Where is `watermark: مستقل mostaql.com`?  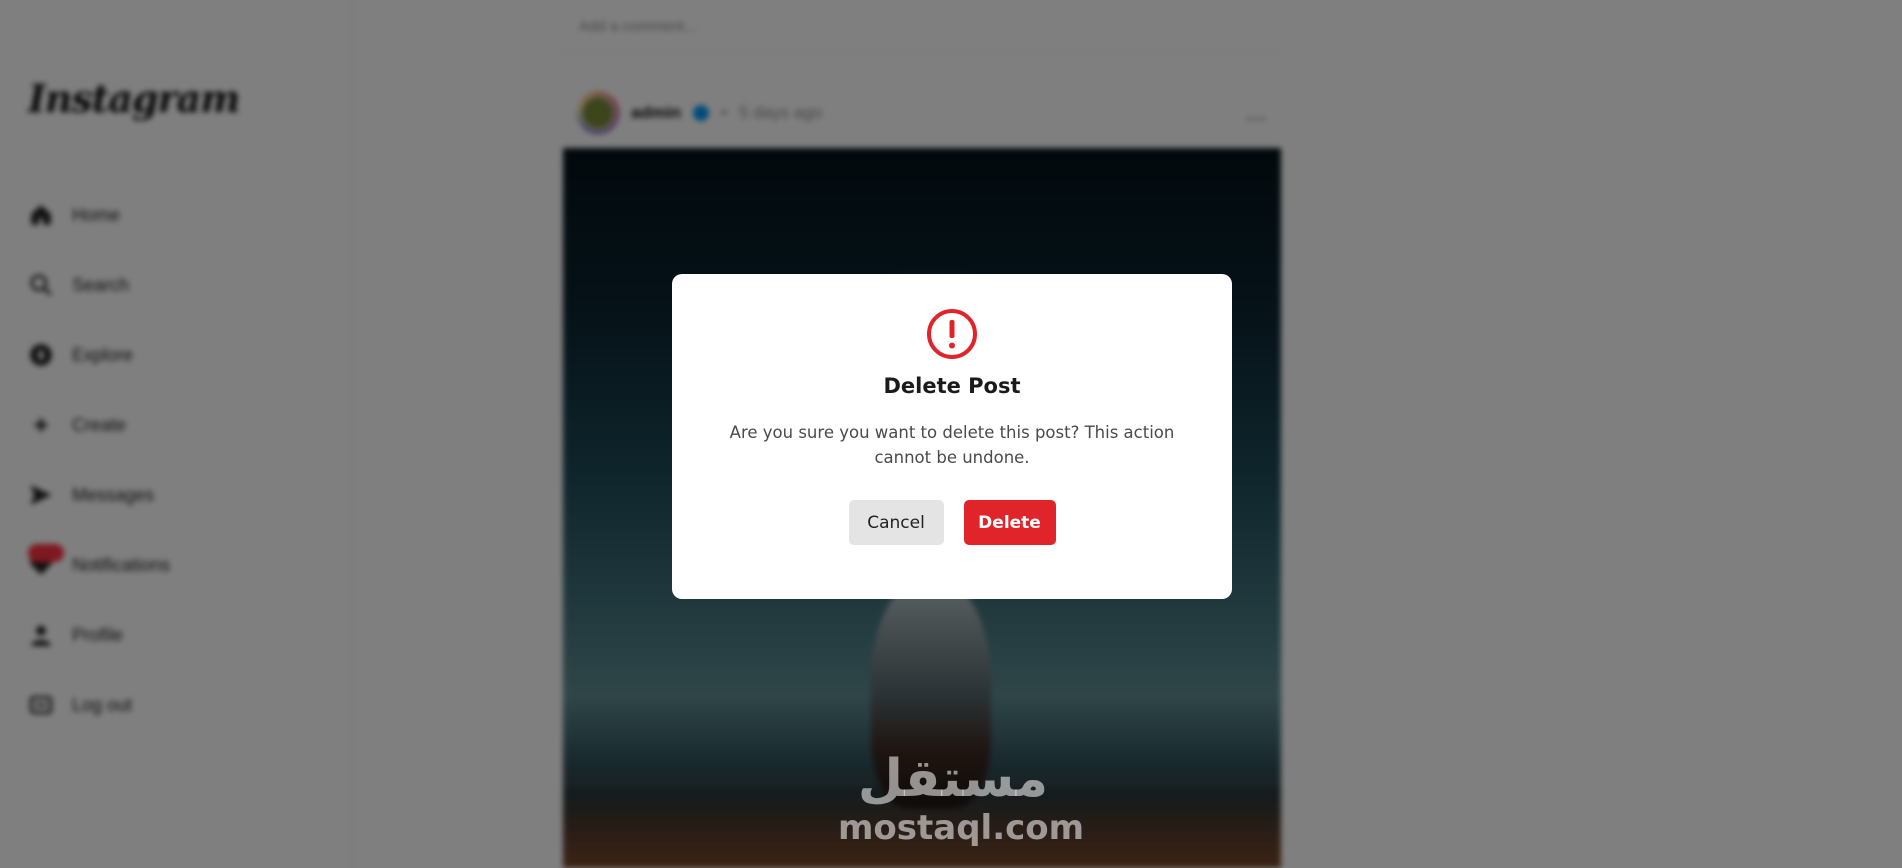
watermark: مستقل mostaql.com is located at coordinates (961, 798).